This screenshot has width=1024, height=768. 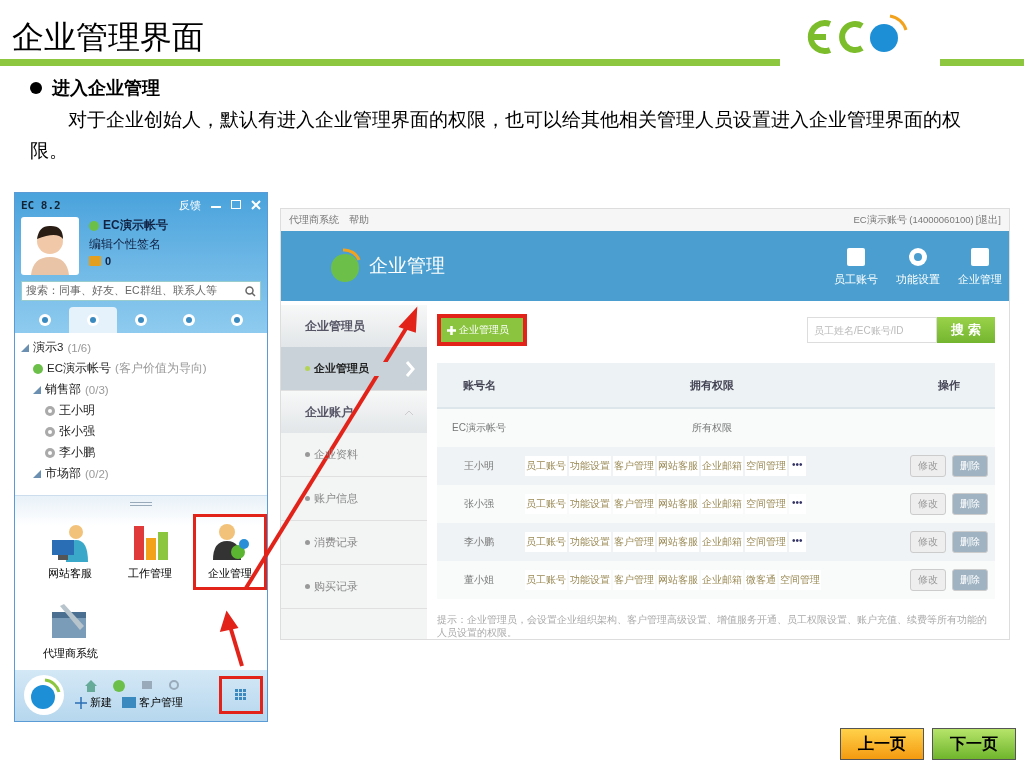 What do you see at coordinates (152, 703) in the screenshot?
I see `action-link: 客户管理` at bounding box center [152, 703].